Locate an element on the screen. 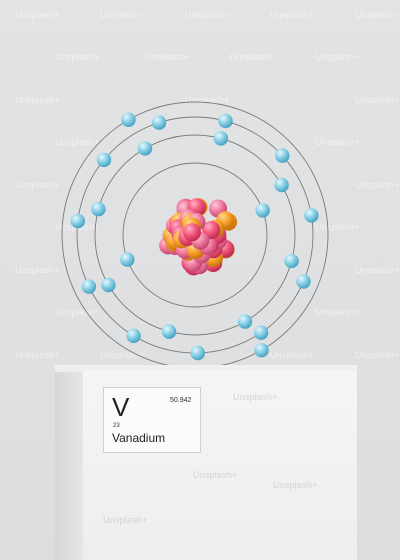 The image size is (400, 560). element-symbol: V is located at coordinates (121, 407).